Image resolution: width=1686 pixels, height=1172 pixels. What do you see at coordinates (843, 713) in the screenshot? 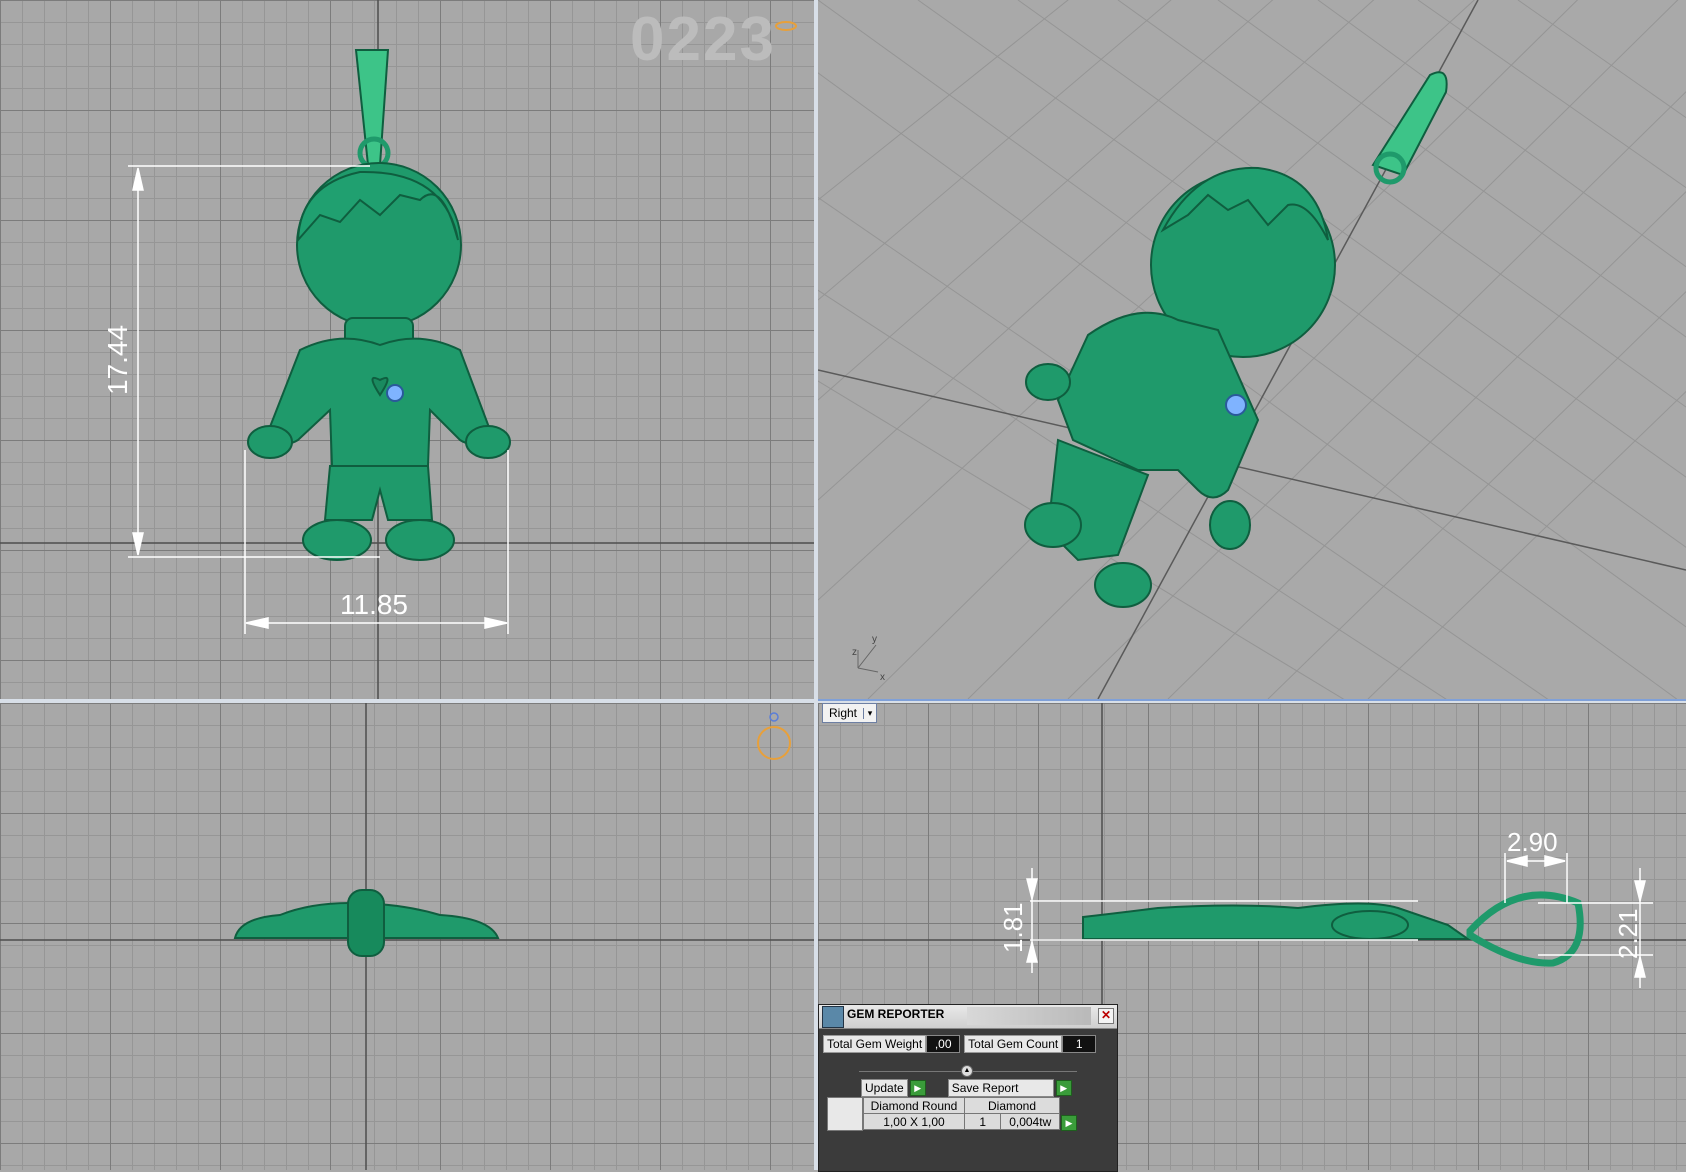
I see `view-label-text: Right` at bounding box center [843, 713].